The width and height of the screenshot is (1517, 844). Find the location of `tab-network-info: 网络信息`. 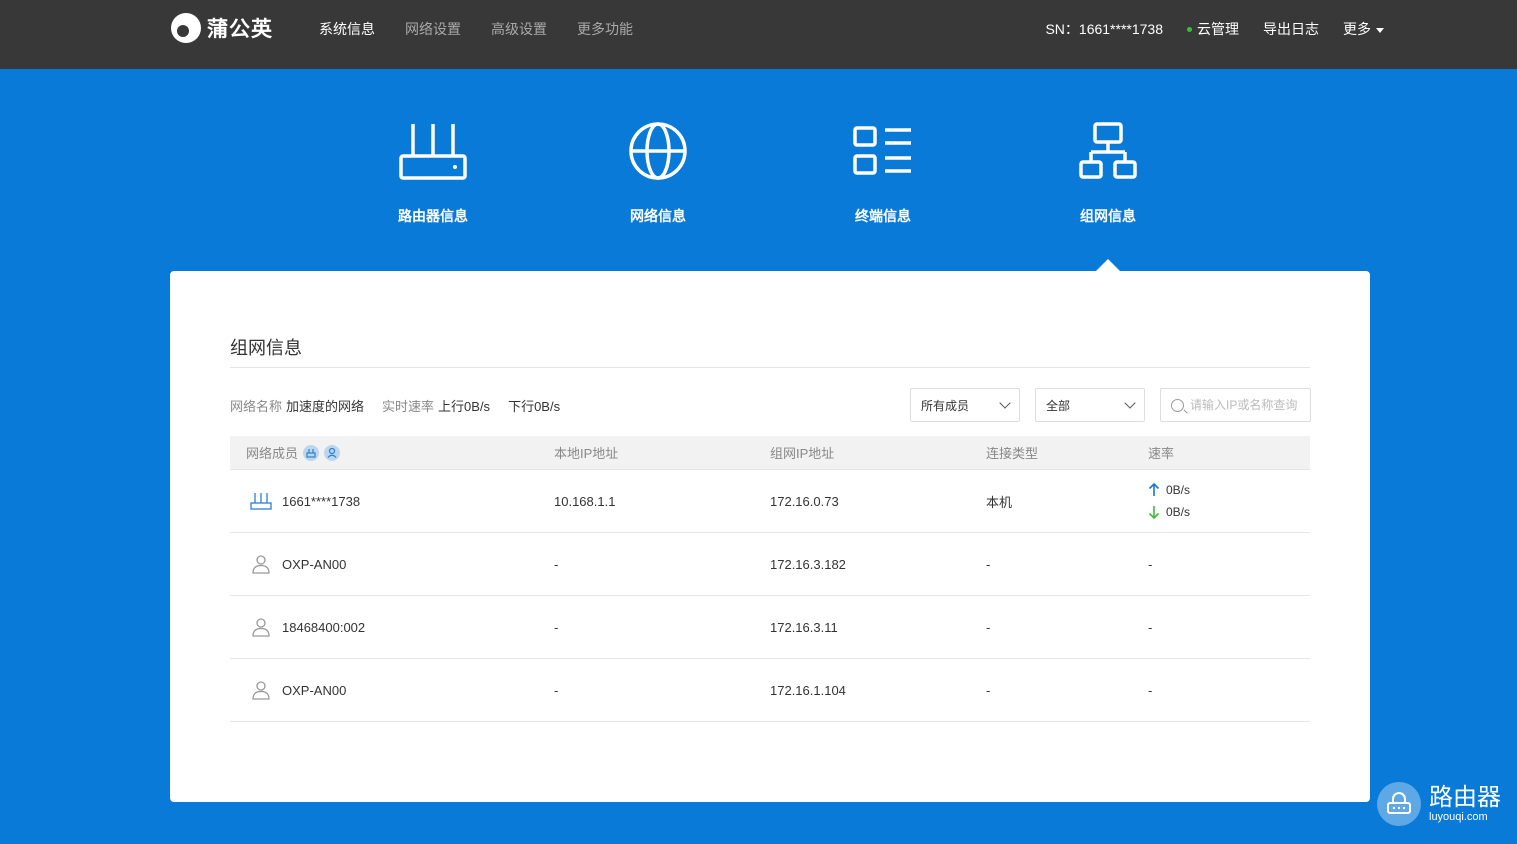

tab-network-info: 网络信息 is located at coordinates (658, 173).